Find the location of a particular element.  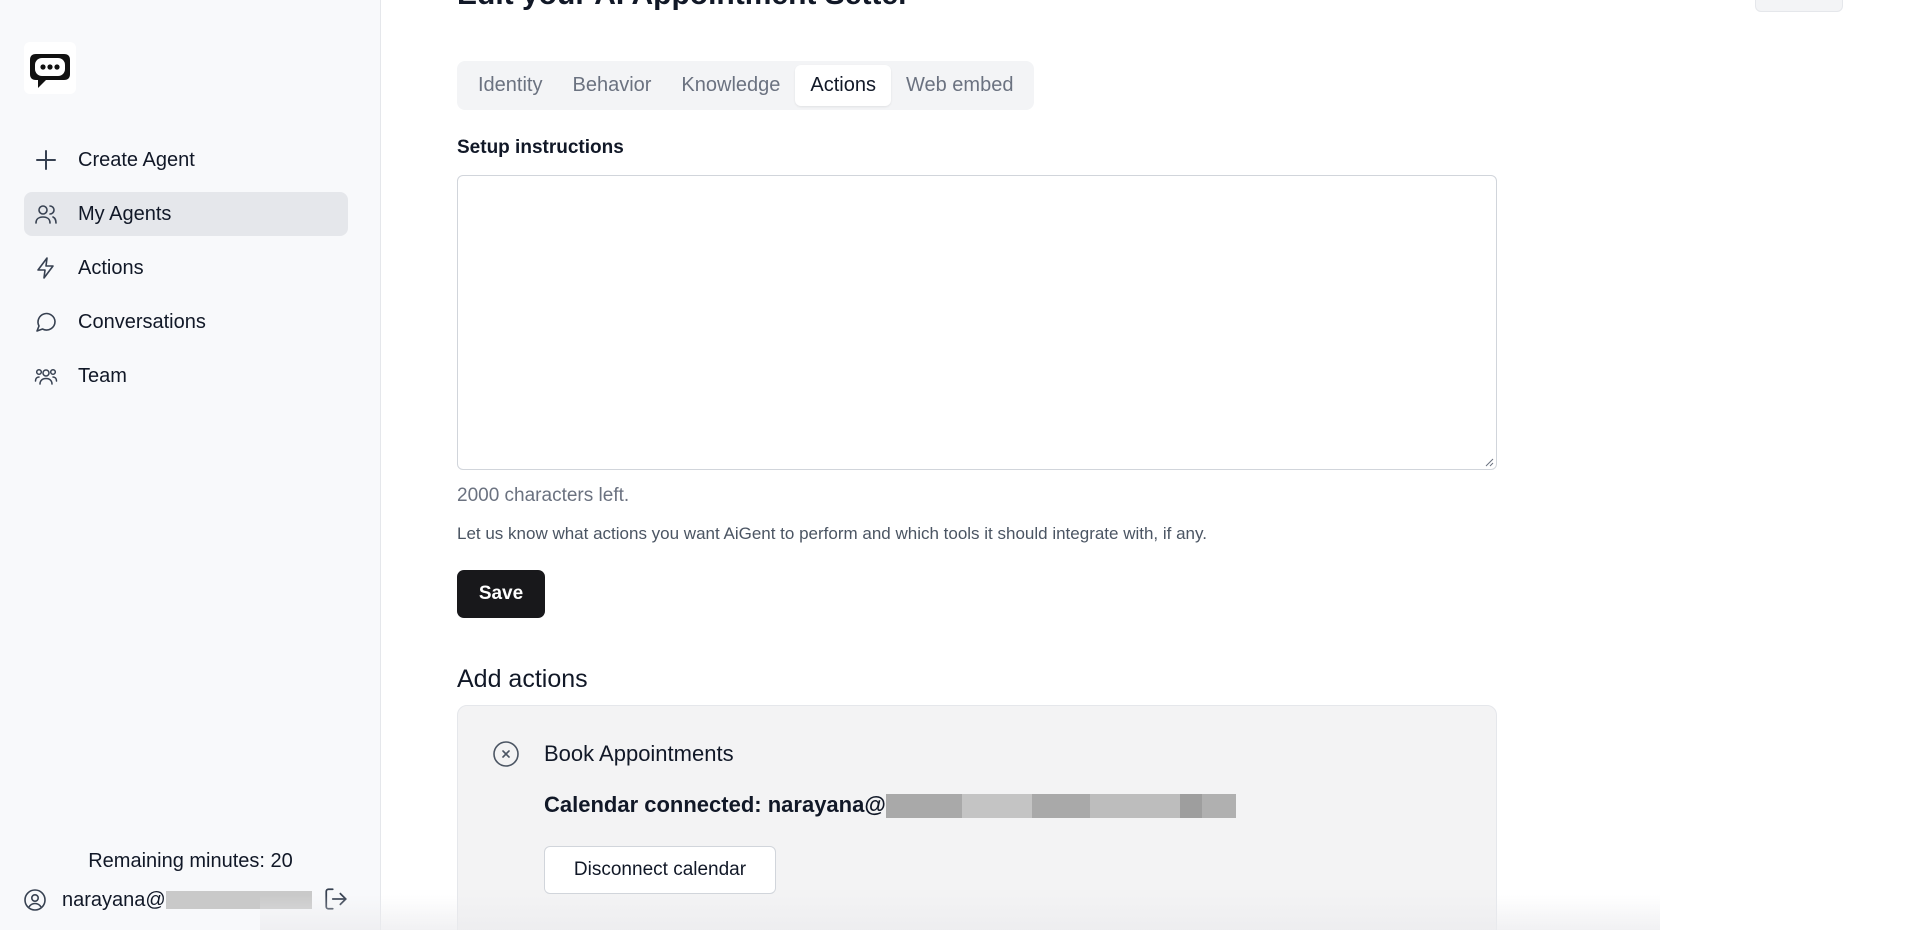

tab-identity: Identity is located at coordinates (510, 85).